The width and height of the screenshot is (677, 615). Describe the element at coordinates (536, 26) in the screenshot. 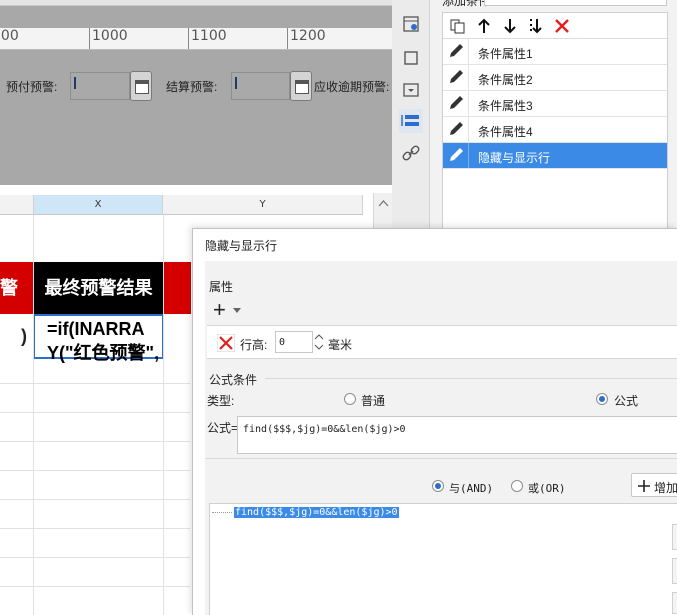

I see `move-bottom-icon` at that location.